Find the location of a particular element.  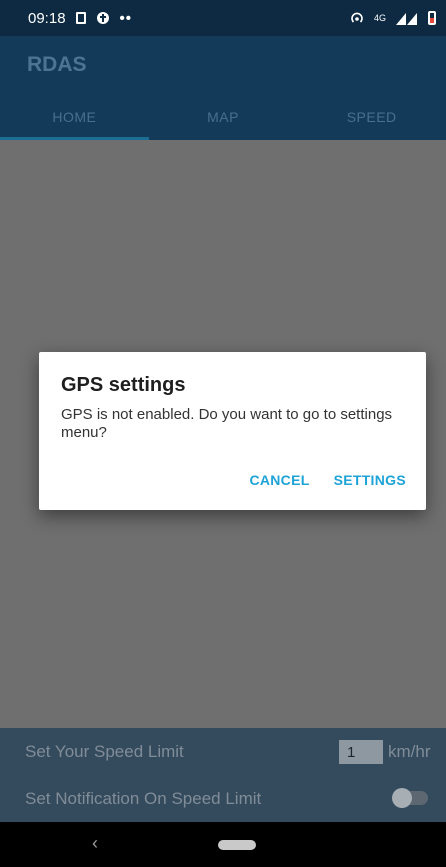

speed-unit-label: km/hr is located at coordinates (409, 751).